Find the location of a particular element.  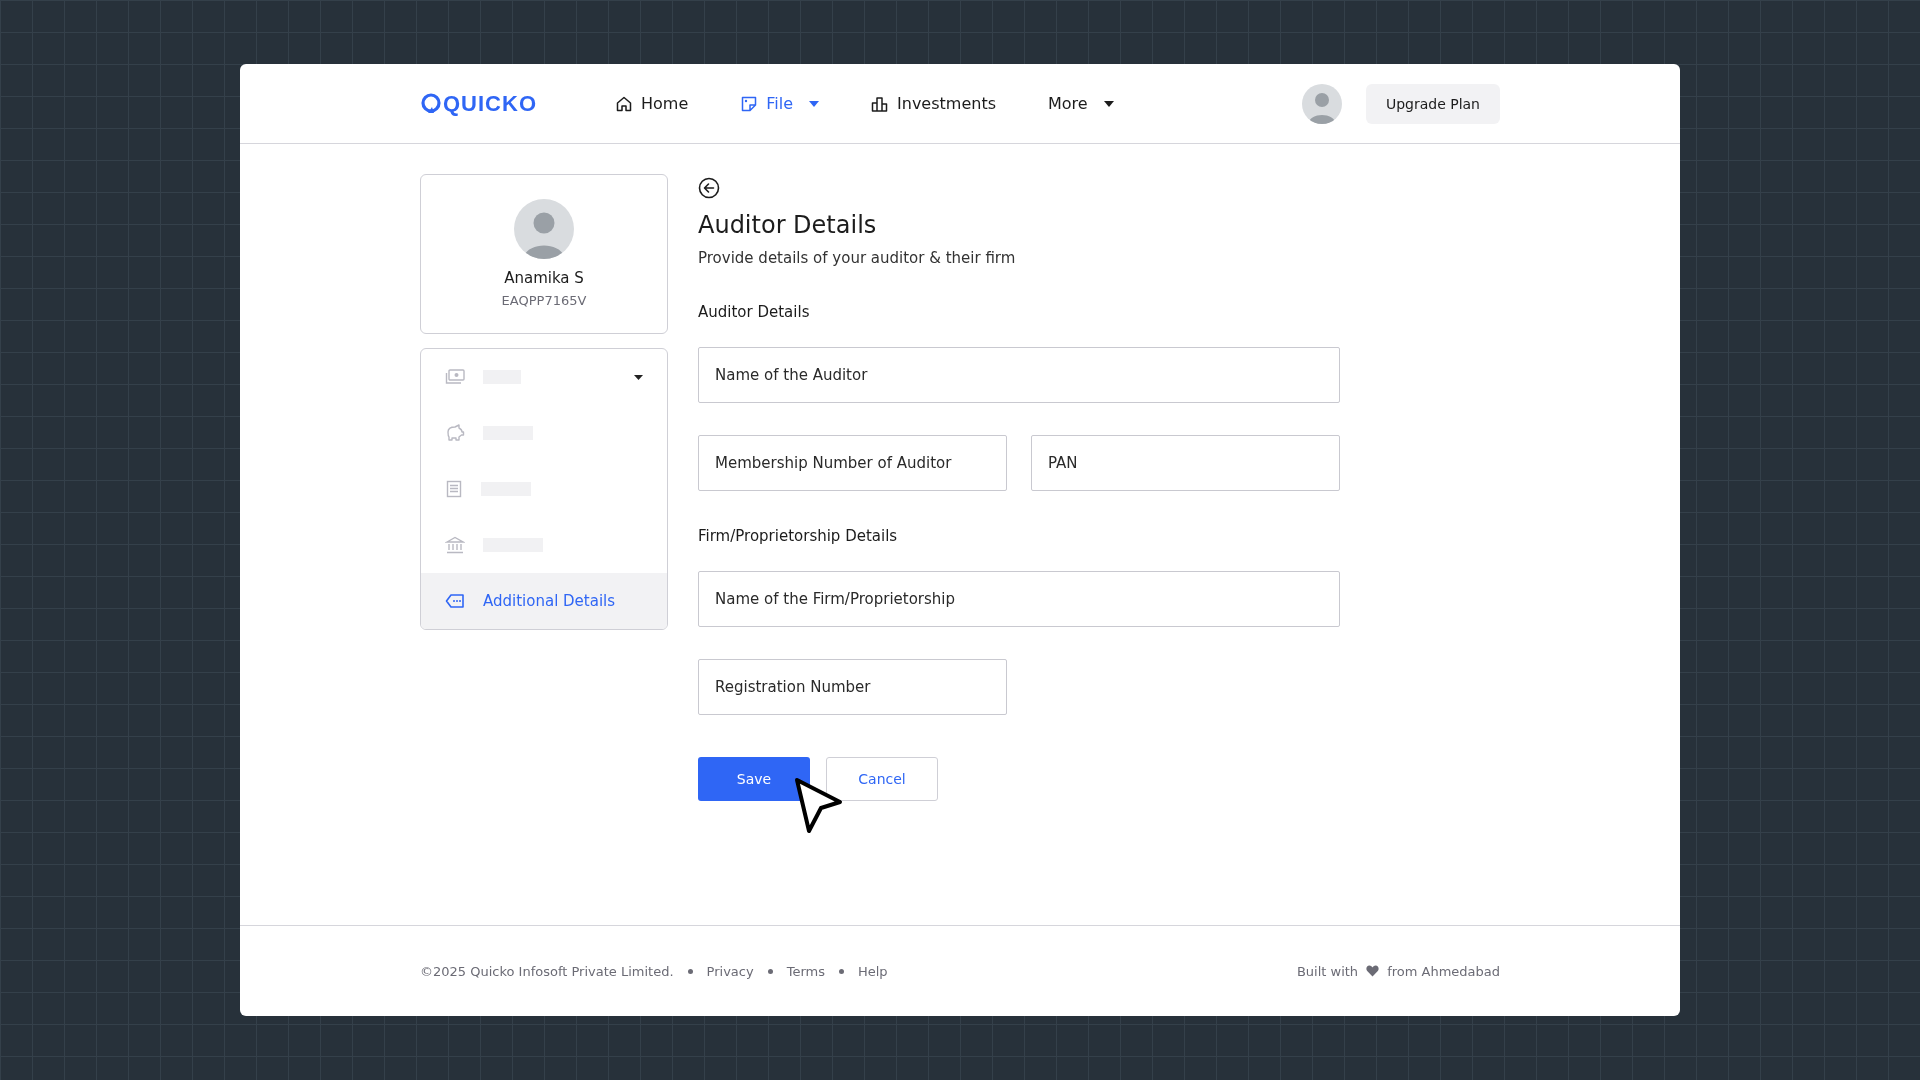

section-heading: Firm/Proprietorship Details is located at coordinates (798, 536).